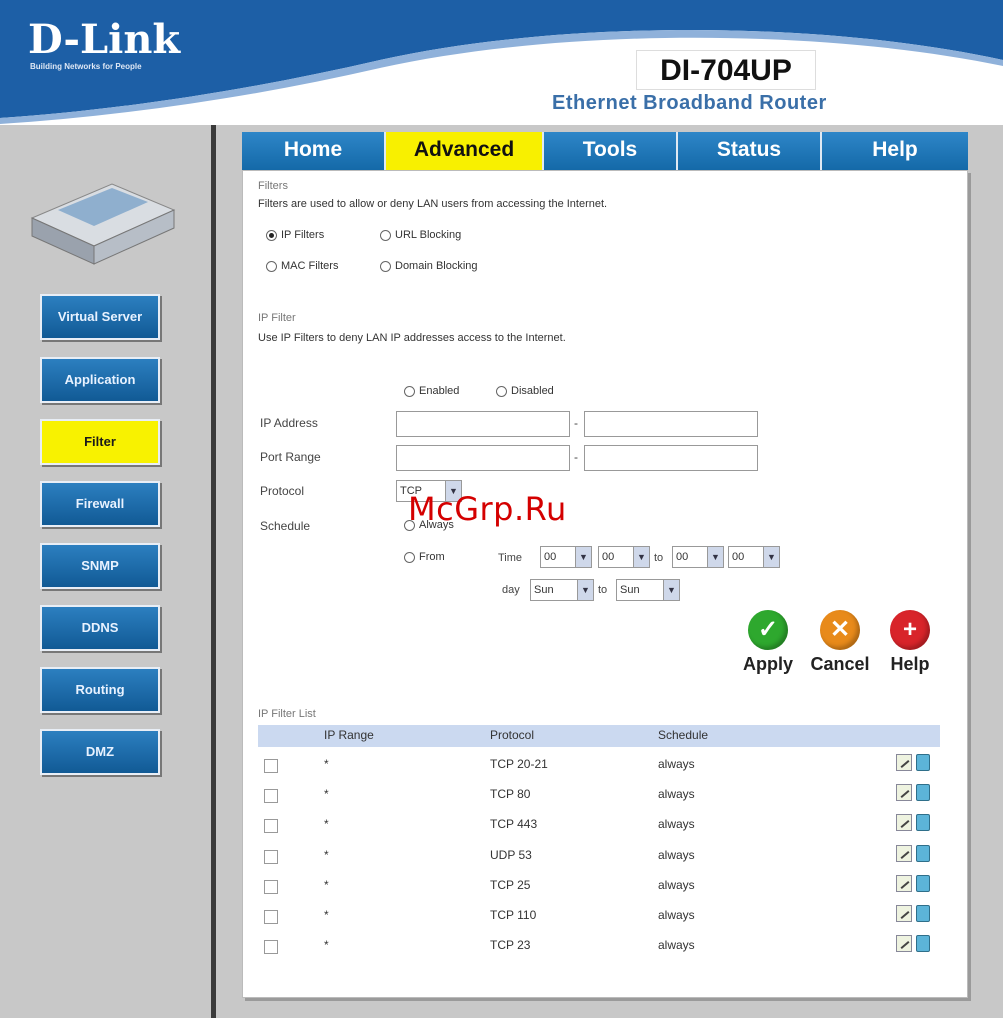 This screenshot has height=1018, width=1003. I want to click on radio-label: Disabled, so click(532, 391).